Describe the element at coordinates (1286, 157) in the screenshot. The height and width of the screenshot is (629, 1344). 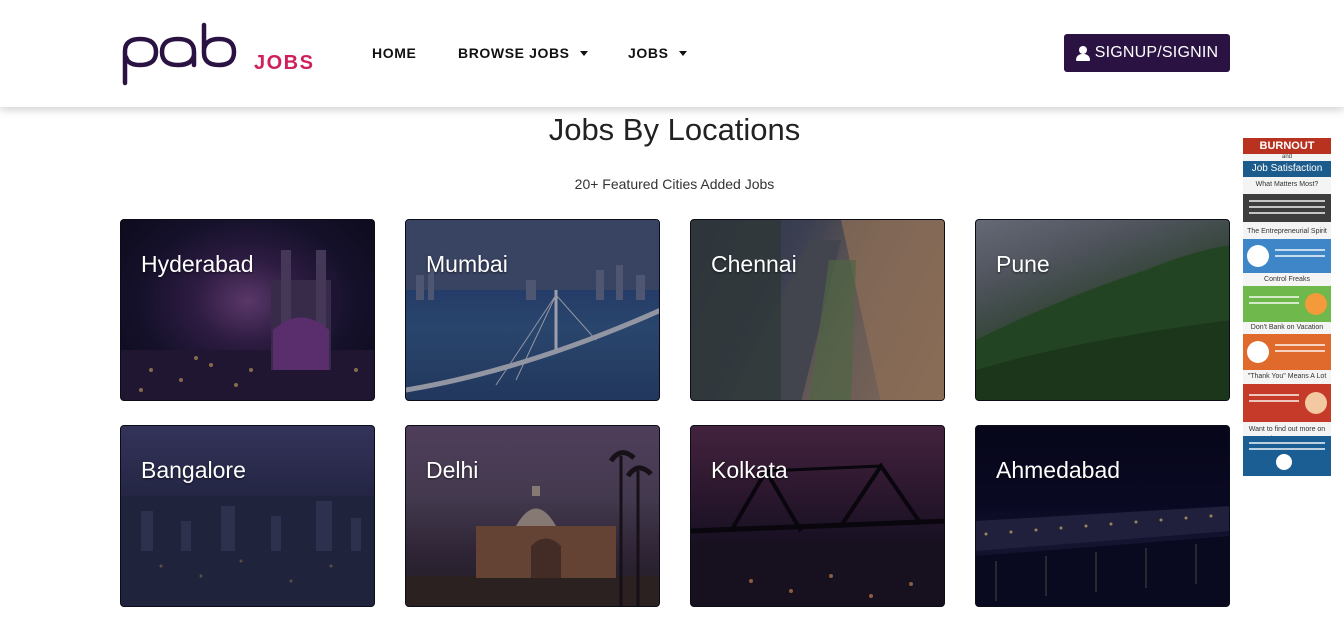
I see `ad-title-and: and` at that location.